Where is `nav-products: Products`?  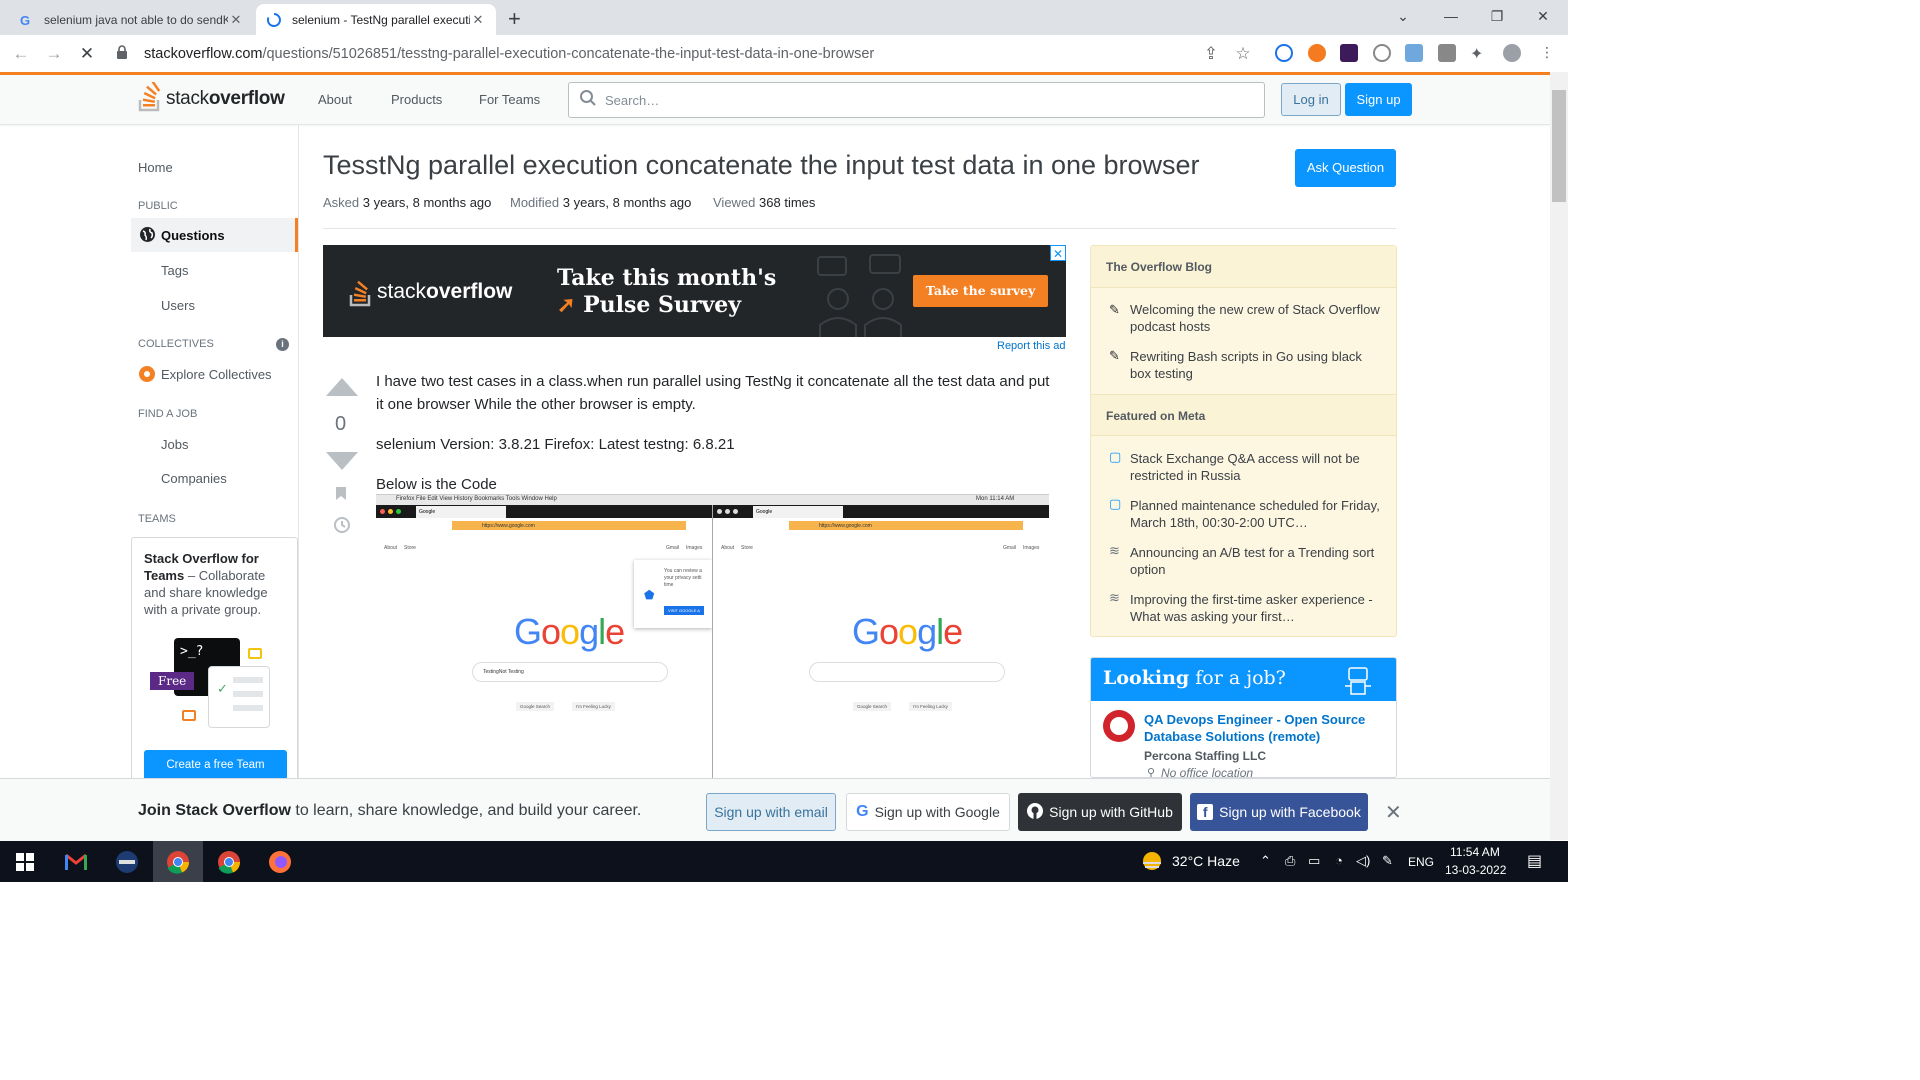 nav-products: Products is located at coordinates (416, 99).